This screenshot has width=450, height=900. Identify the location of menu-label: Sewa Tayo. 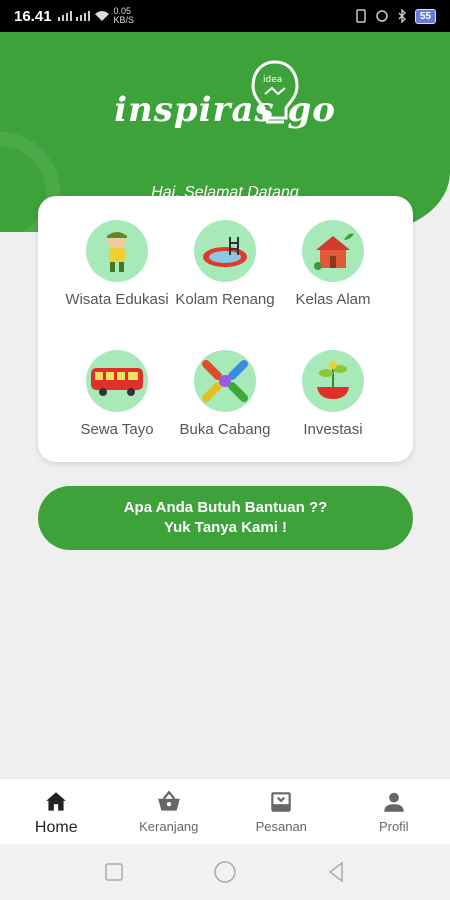
(117, 429).